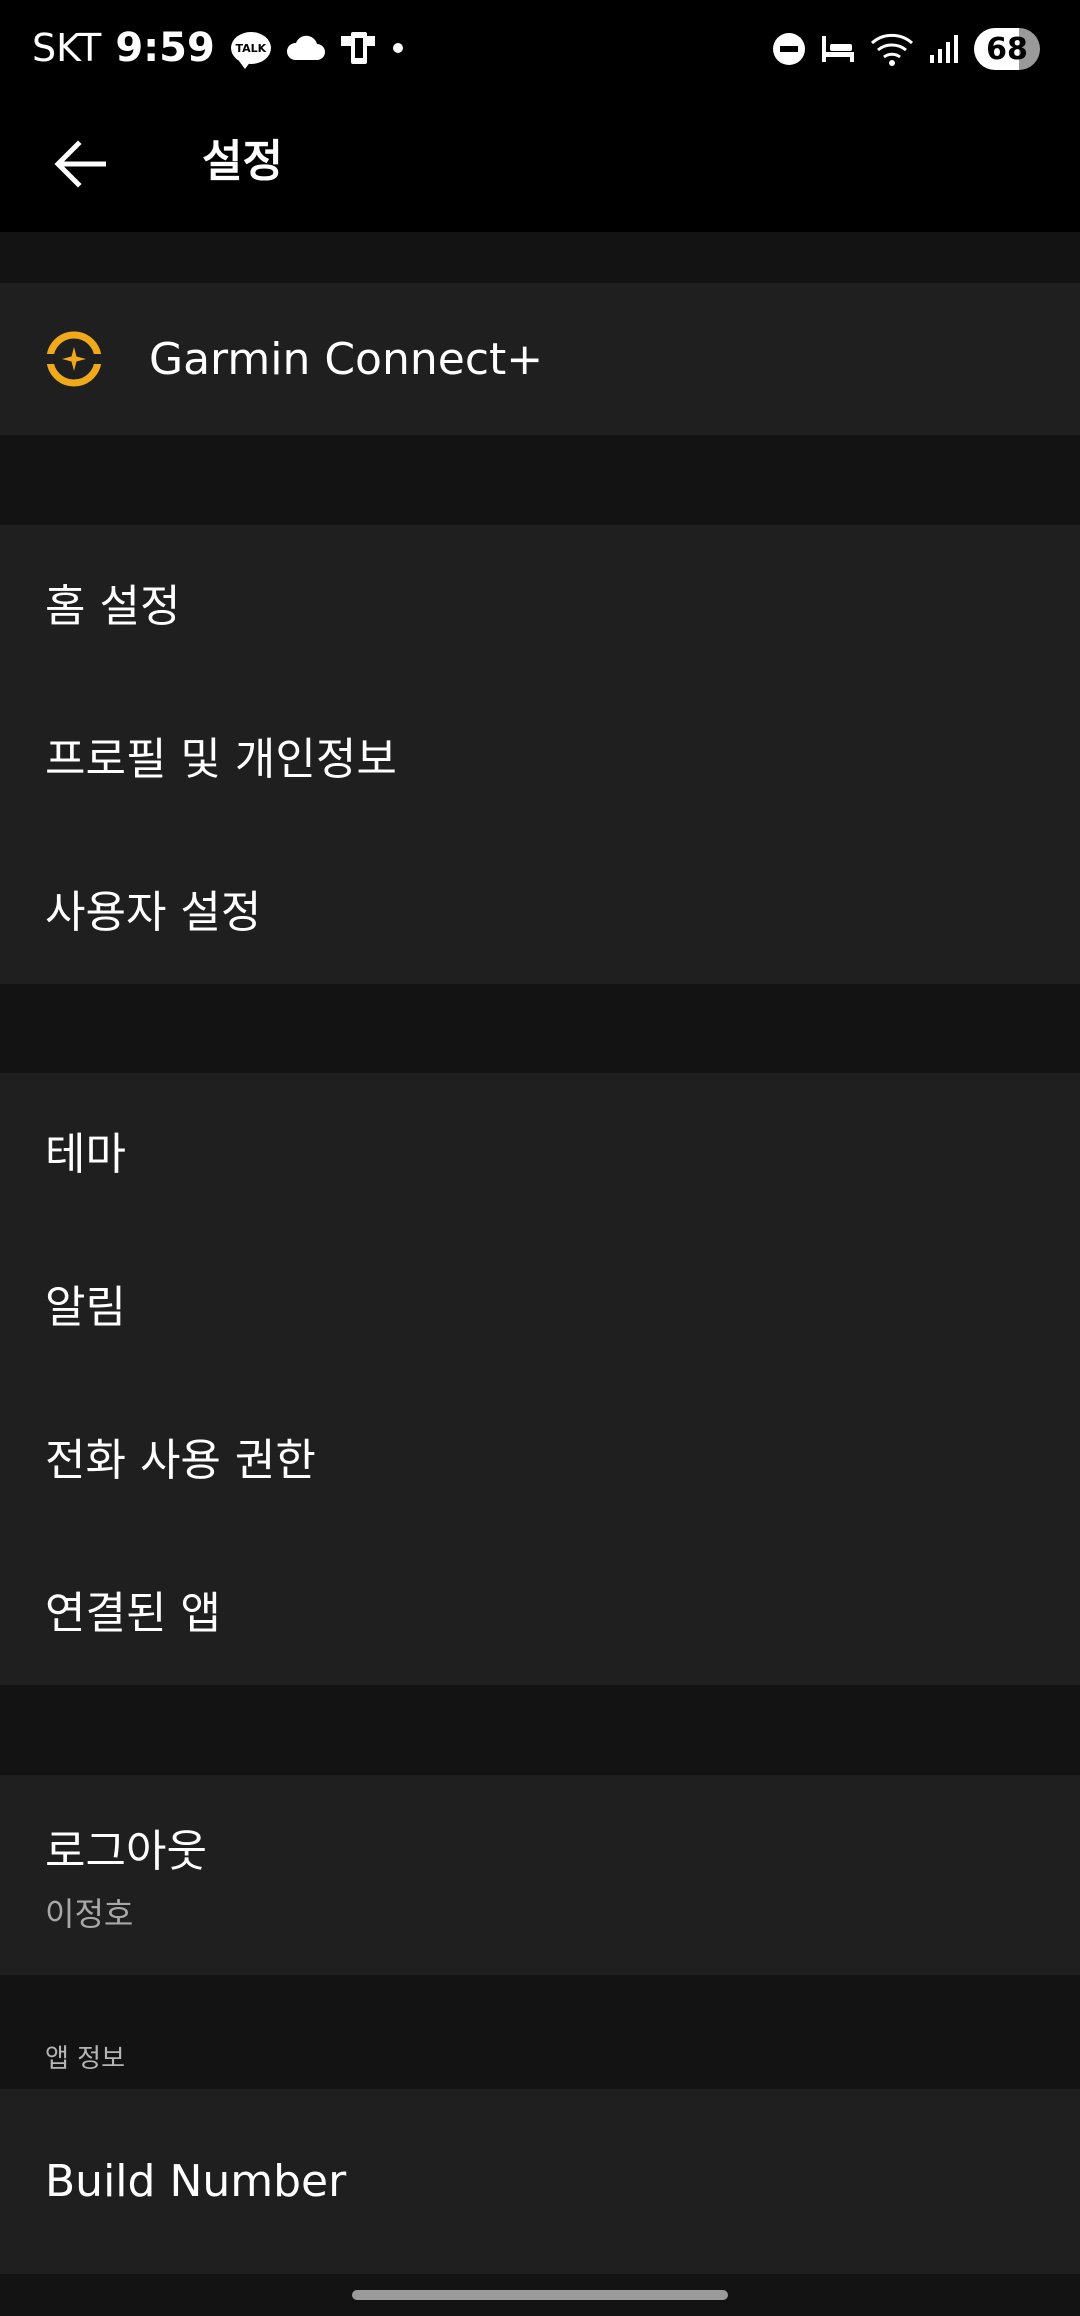  I want to click on garmin-connect-plus-icon, so click(74, 359).